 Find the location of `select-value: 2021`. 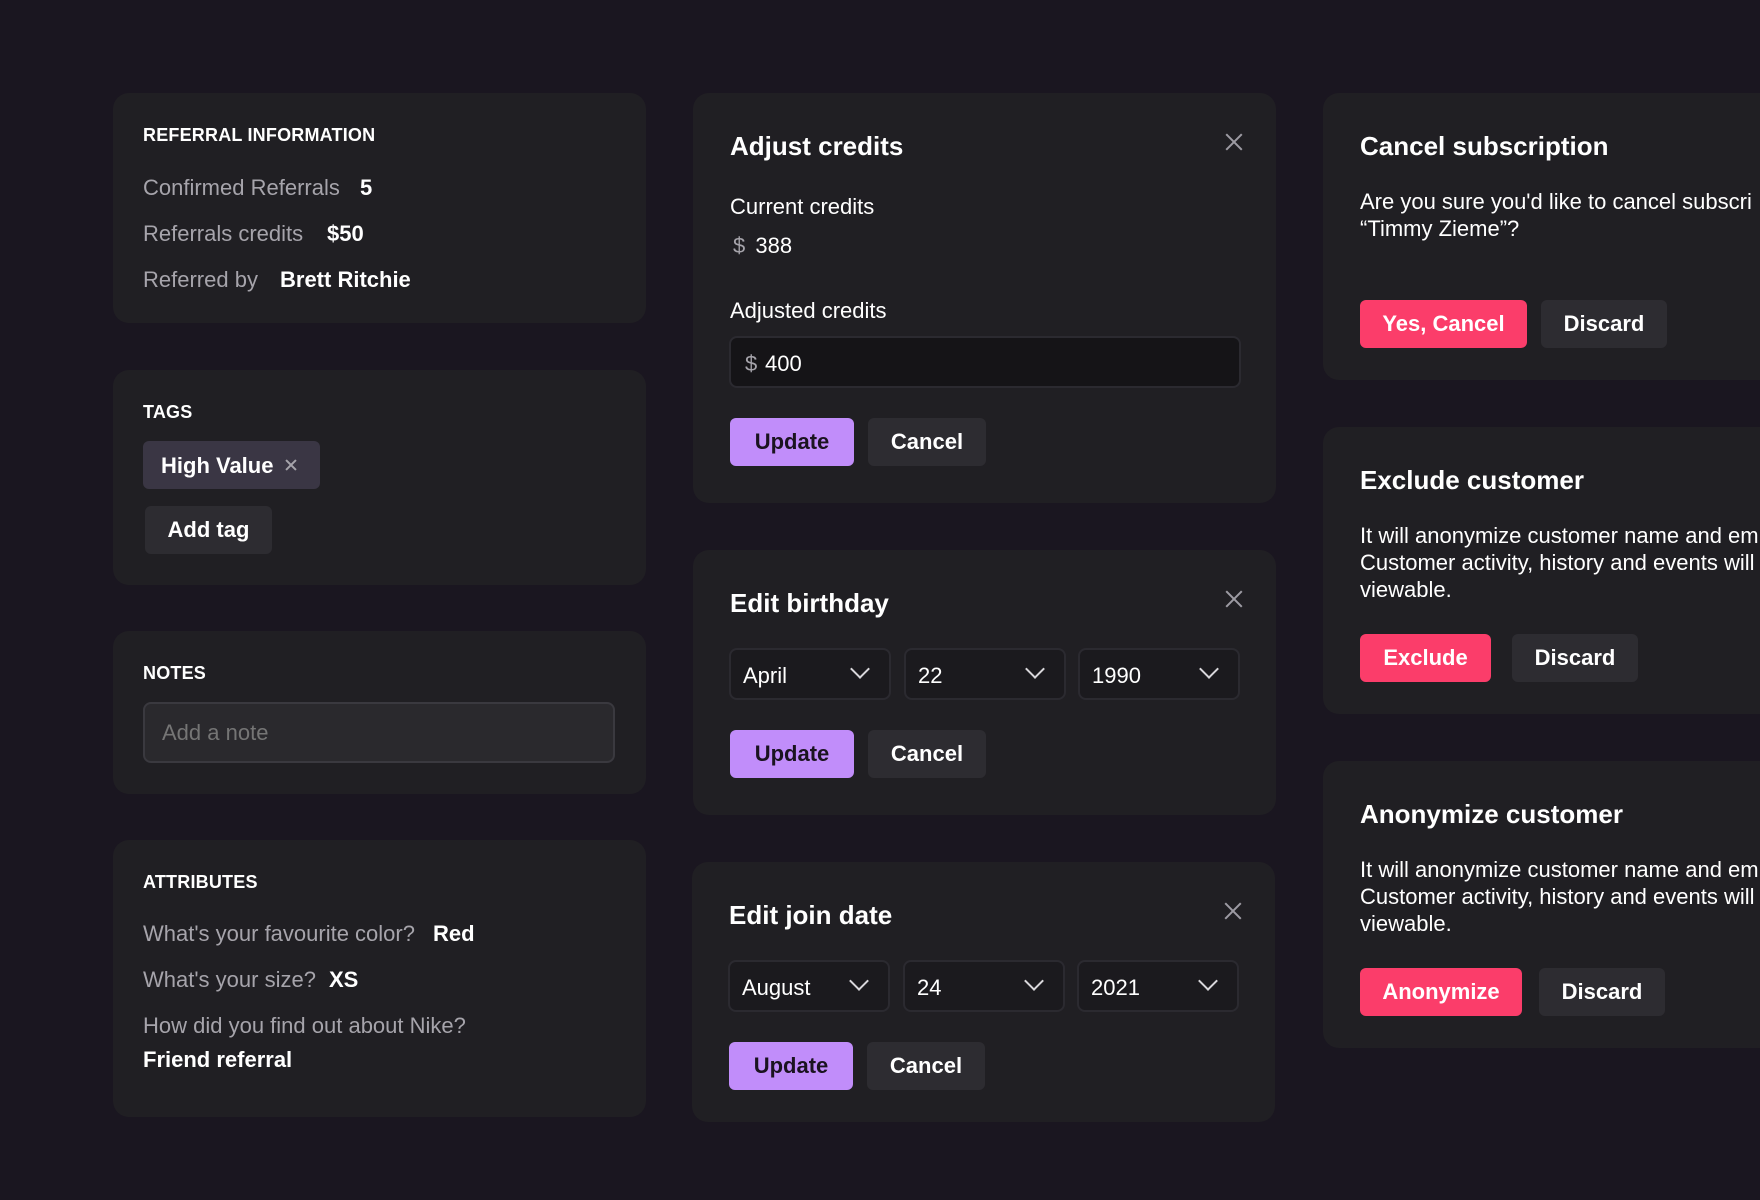

select-value: 2021 is located at coordinates (1115, 987).